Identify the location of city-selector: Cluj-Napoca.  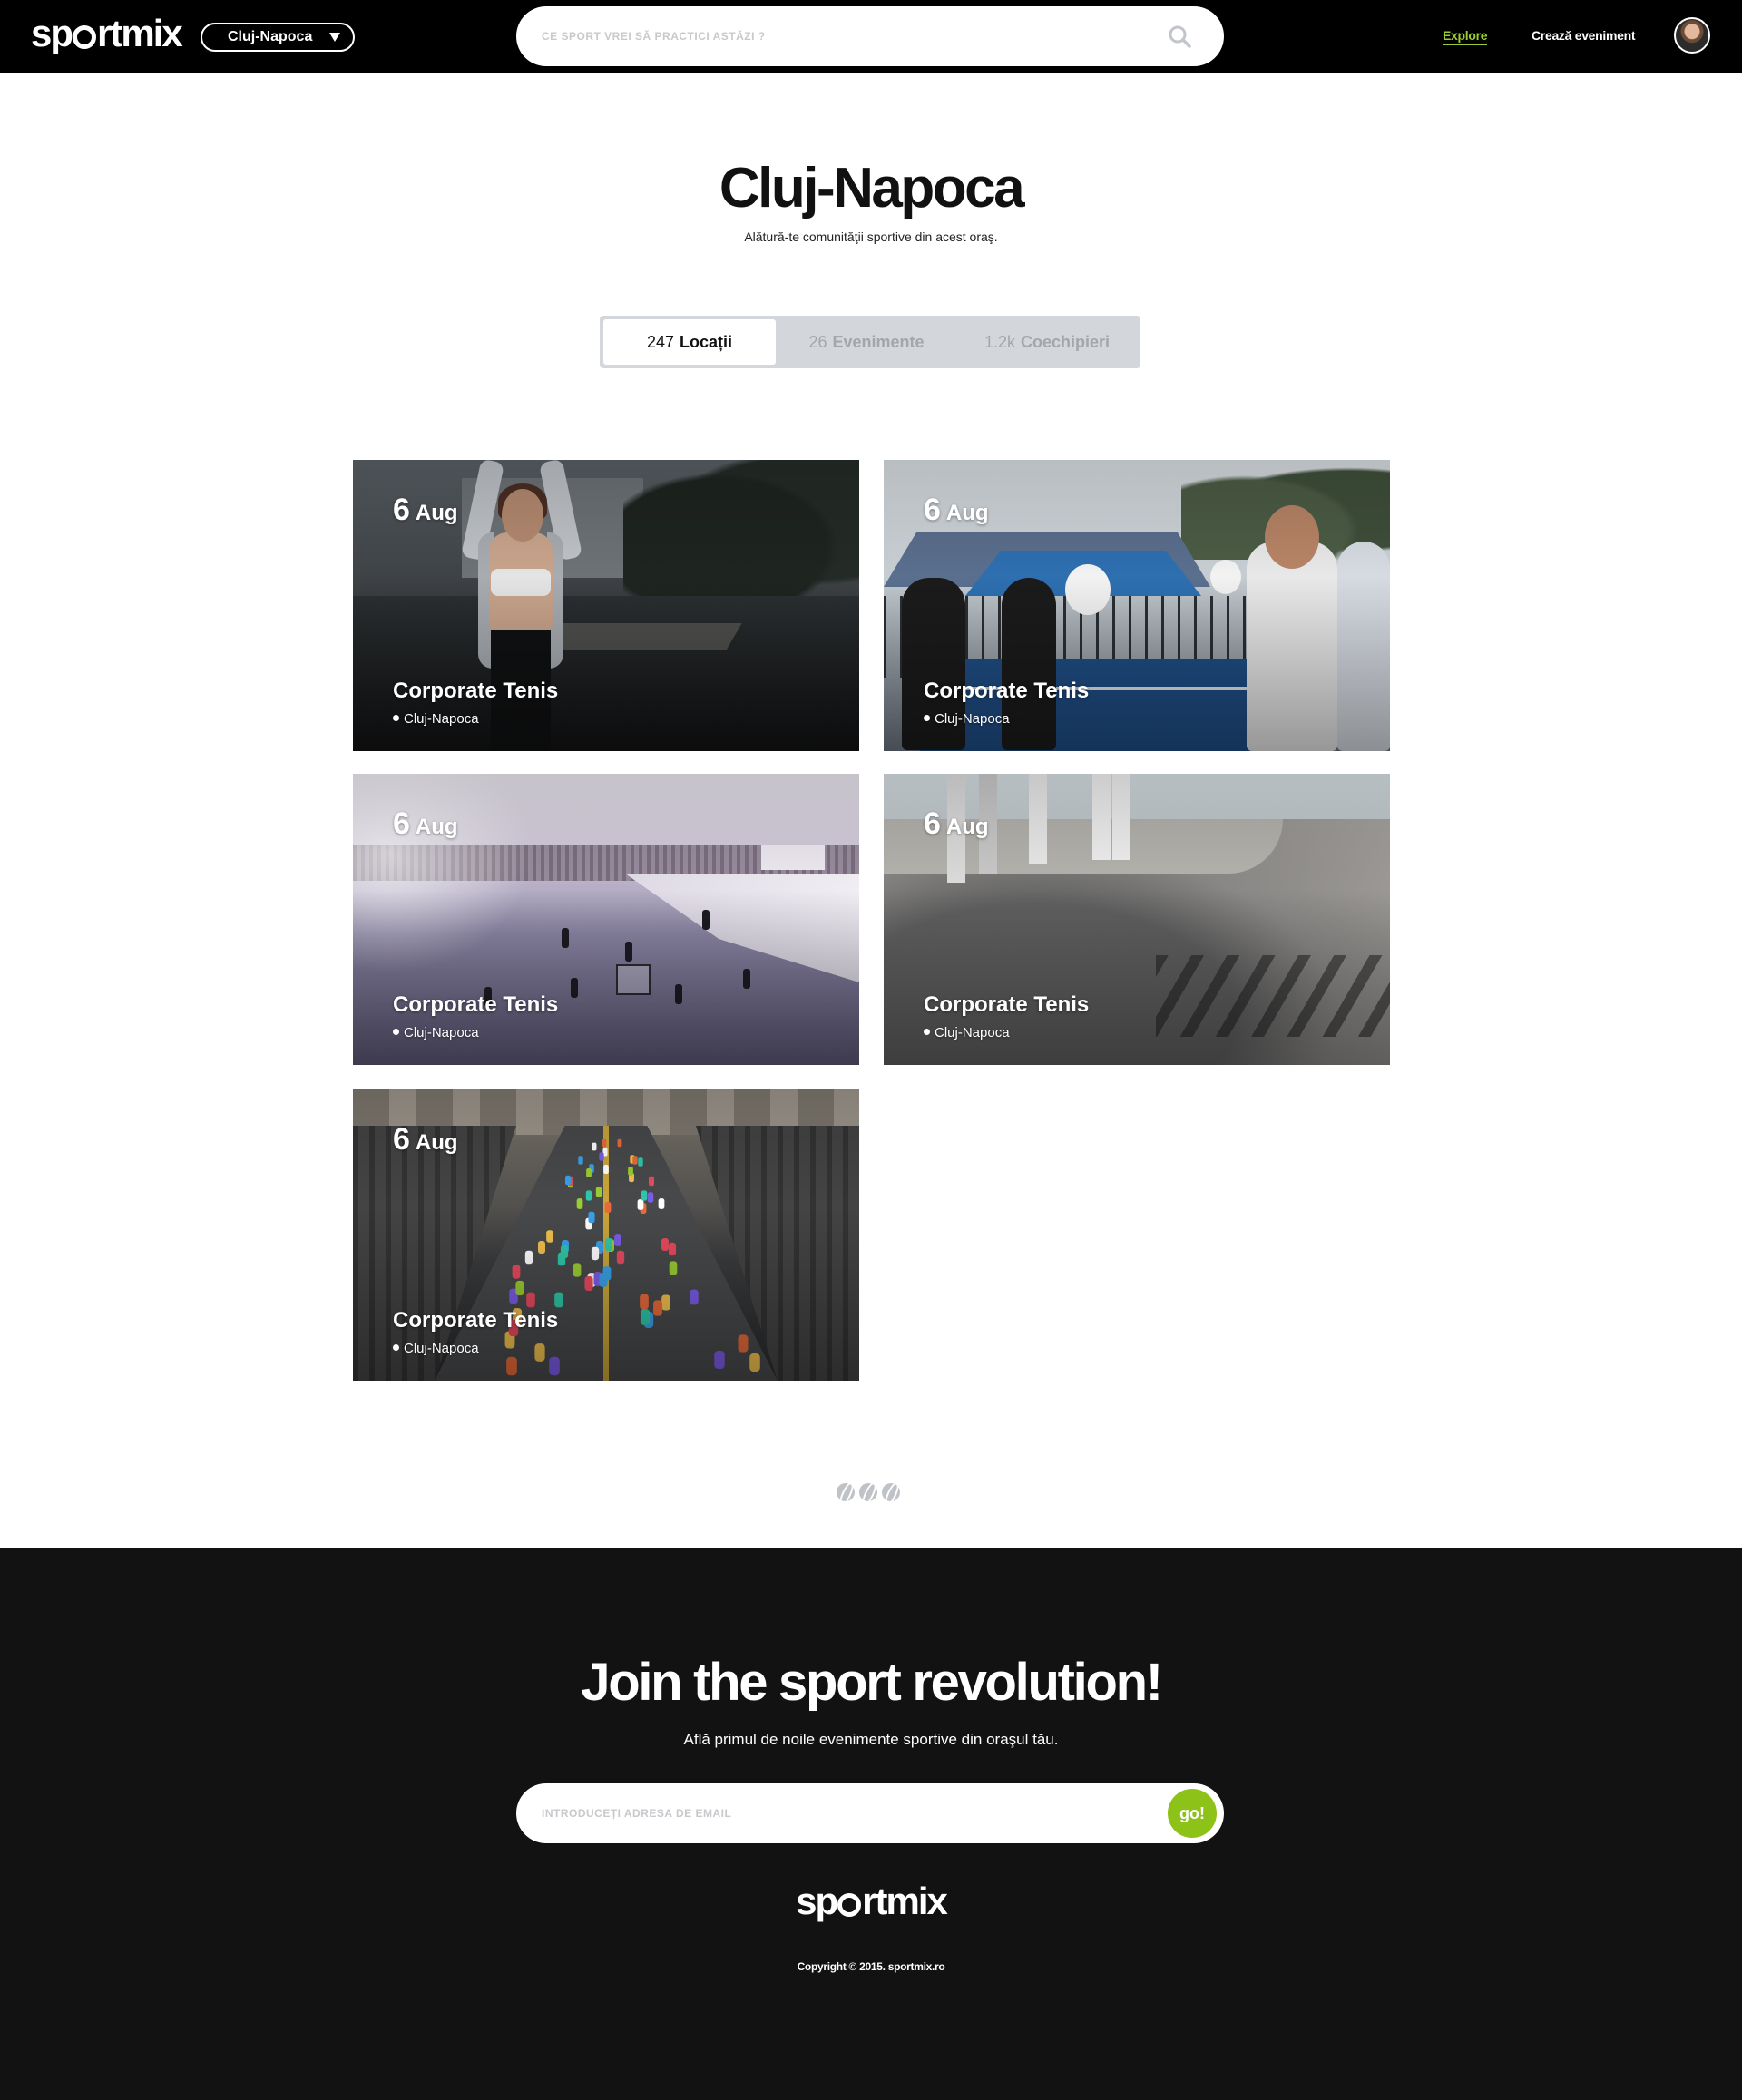
(278, 37).